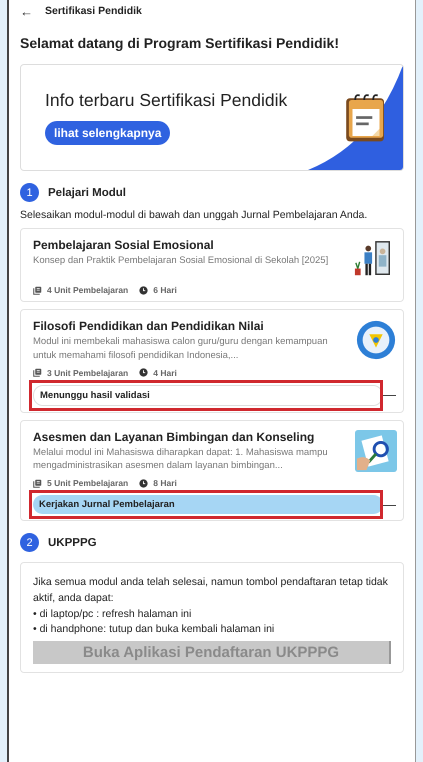  Describe the element at coordinates (180, 43) in the screenshot. I see `welcome-heading: Selamat datang di Program Sertifikasi Pendidik!` at that location.